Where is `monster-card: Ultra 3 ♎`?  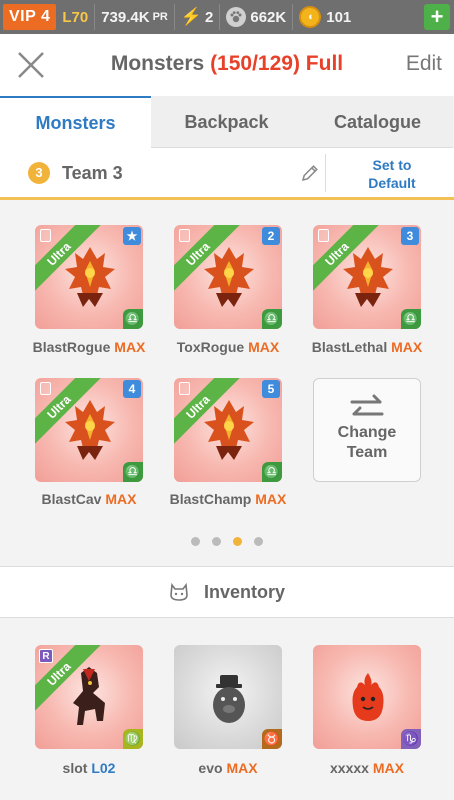
monster-card: Ultra 3 ♎ is located at coordinates (367, 277).